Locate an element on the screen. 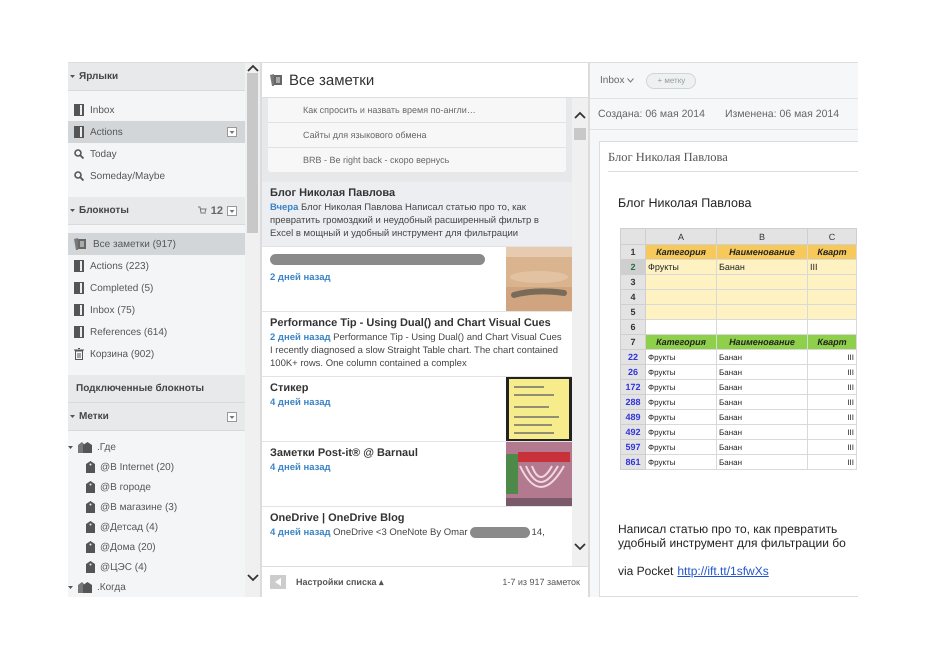  tag-group: .Когда is located at coordinates (156, 587).